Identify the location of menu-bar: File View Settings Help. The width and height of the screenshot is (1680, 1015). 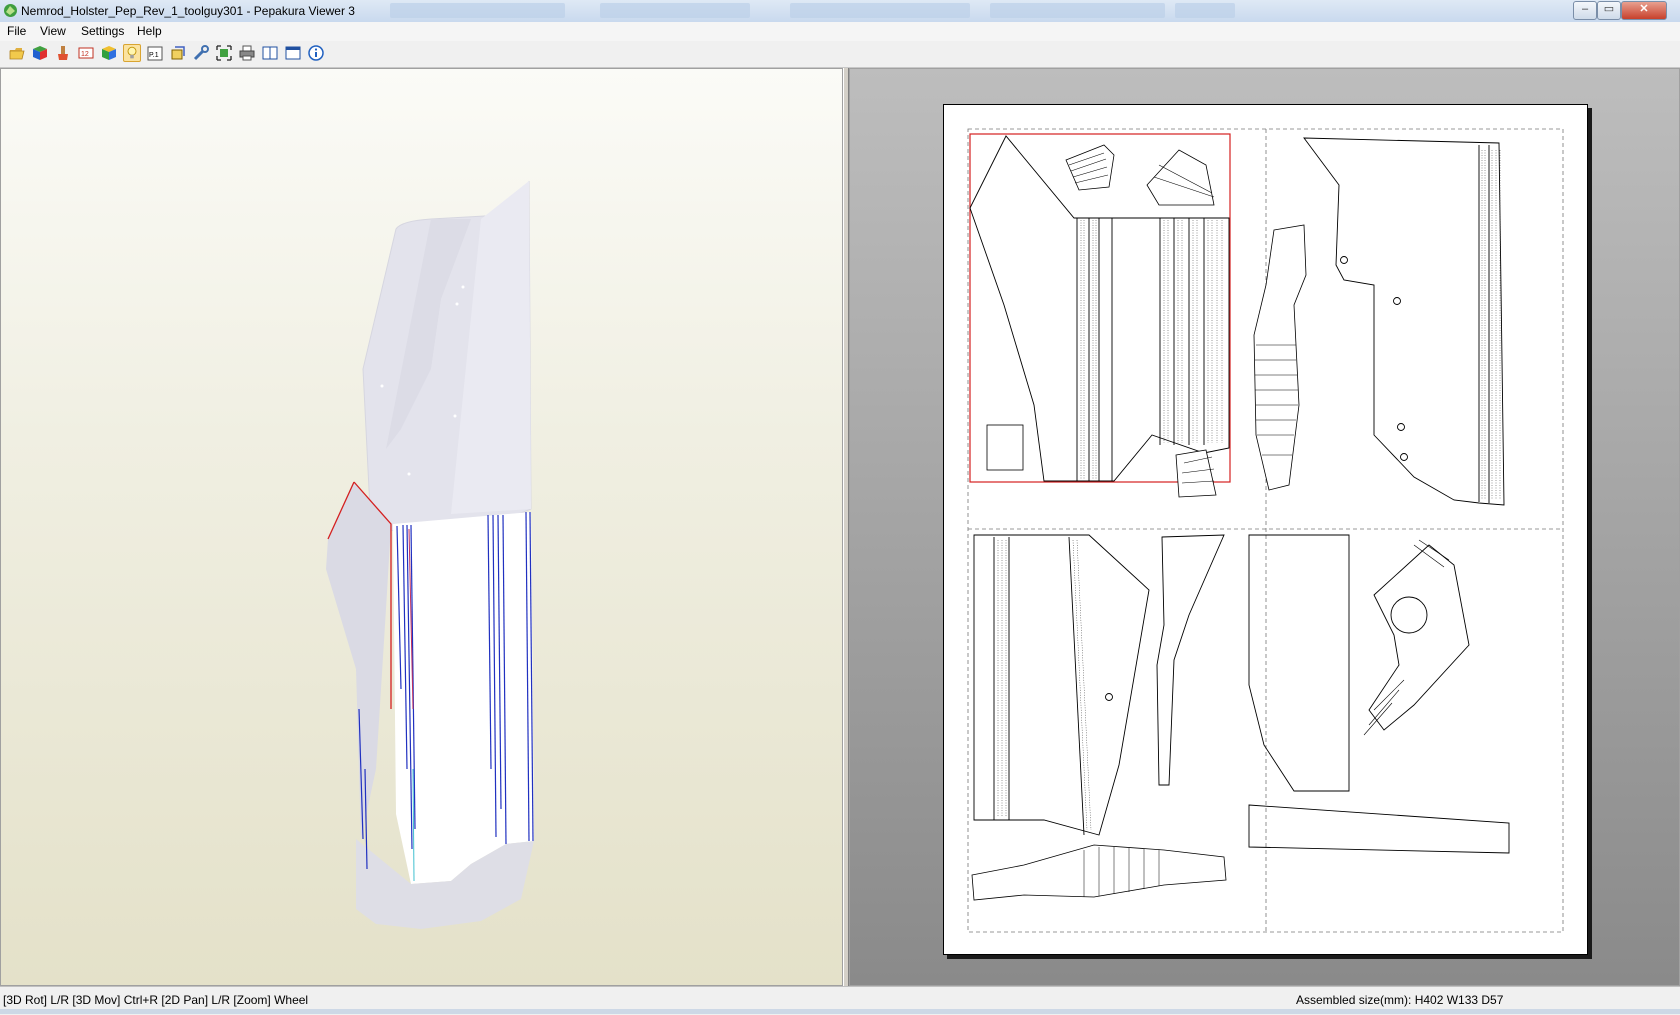
(840, 32).